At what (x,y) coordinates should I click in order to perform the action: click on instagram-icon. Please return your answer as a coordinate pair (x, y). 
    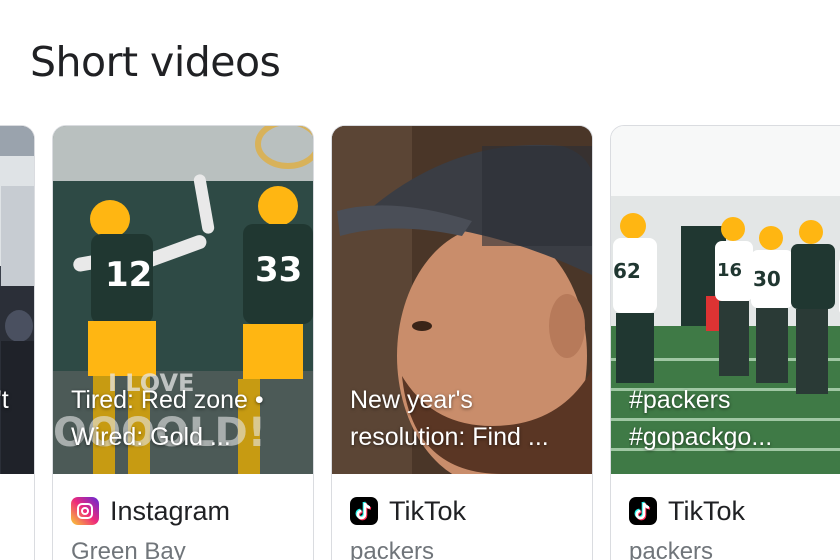
    Looking at the image, I should click on (85, 511).